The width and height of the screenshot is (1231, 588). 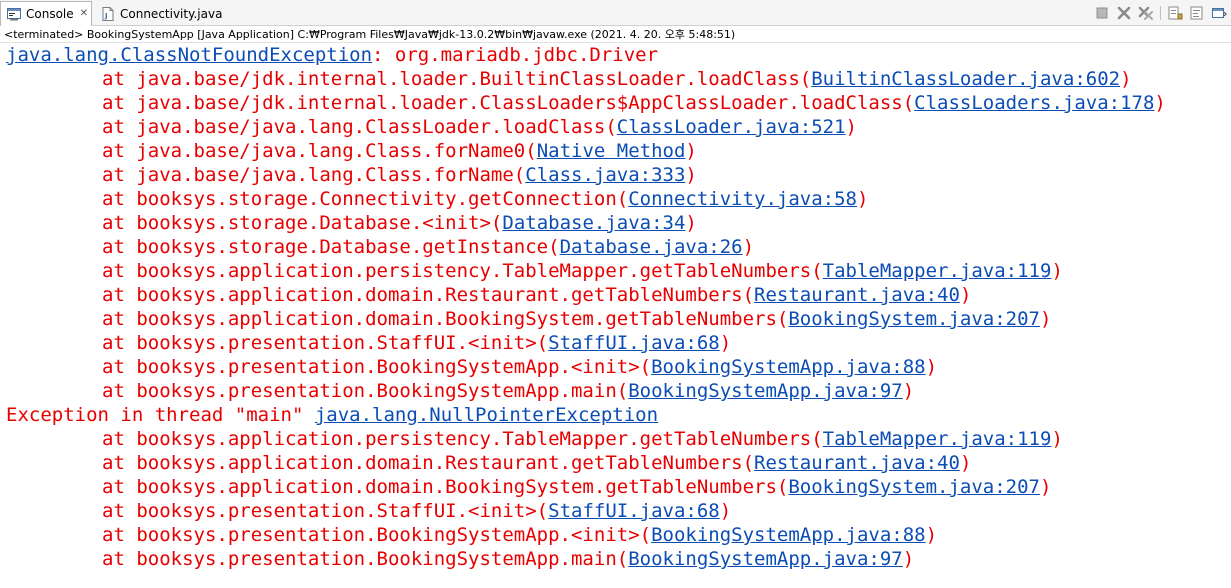 I want to click on source-link: Class.java:333, so click(x=605, y=175).